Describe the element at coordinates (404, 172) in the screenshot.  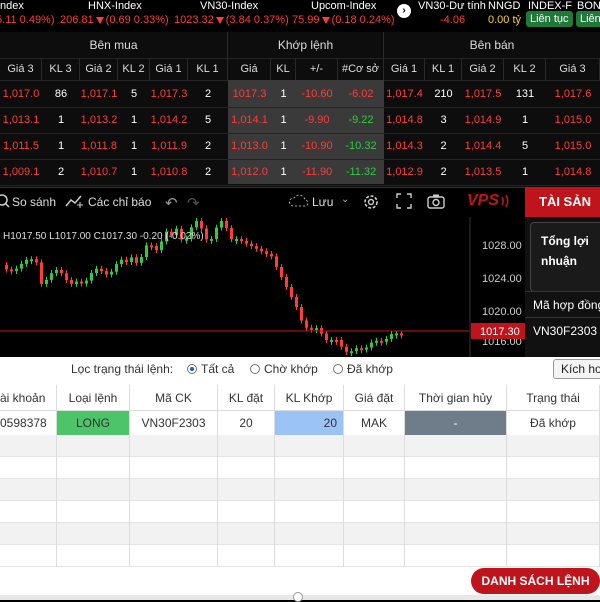
I see `order-book-cell: 1,012.9` at that location.